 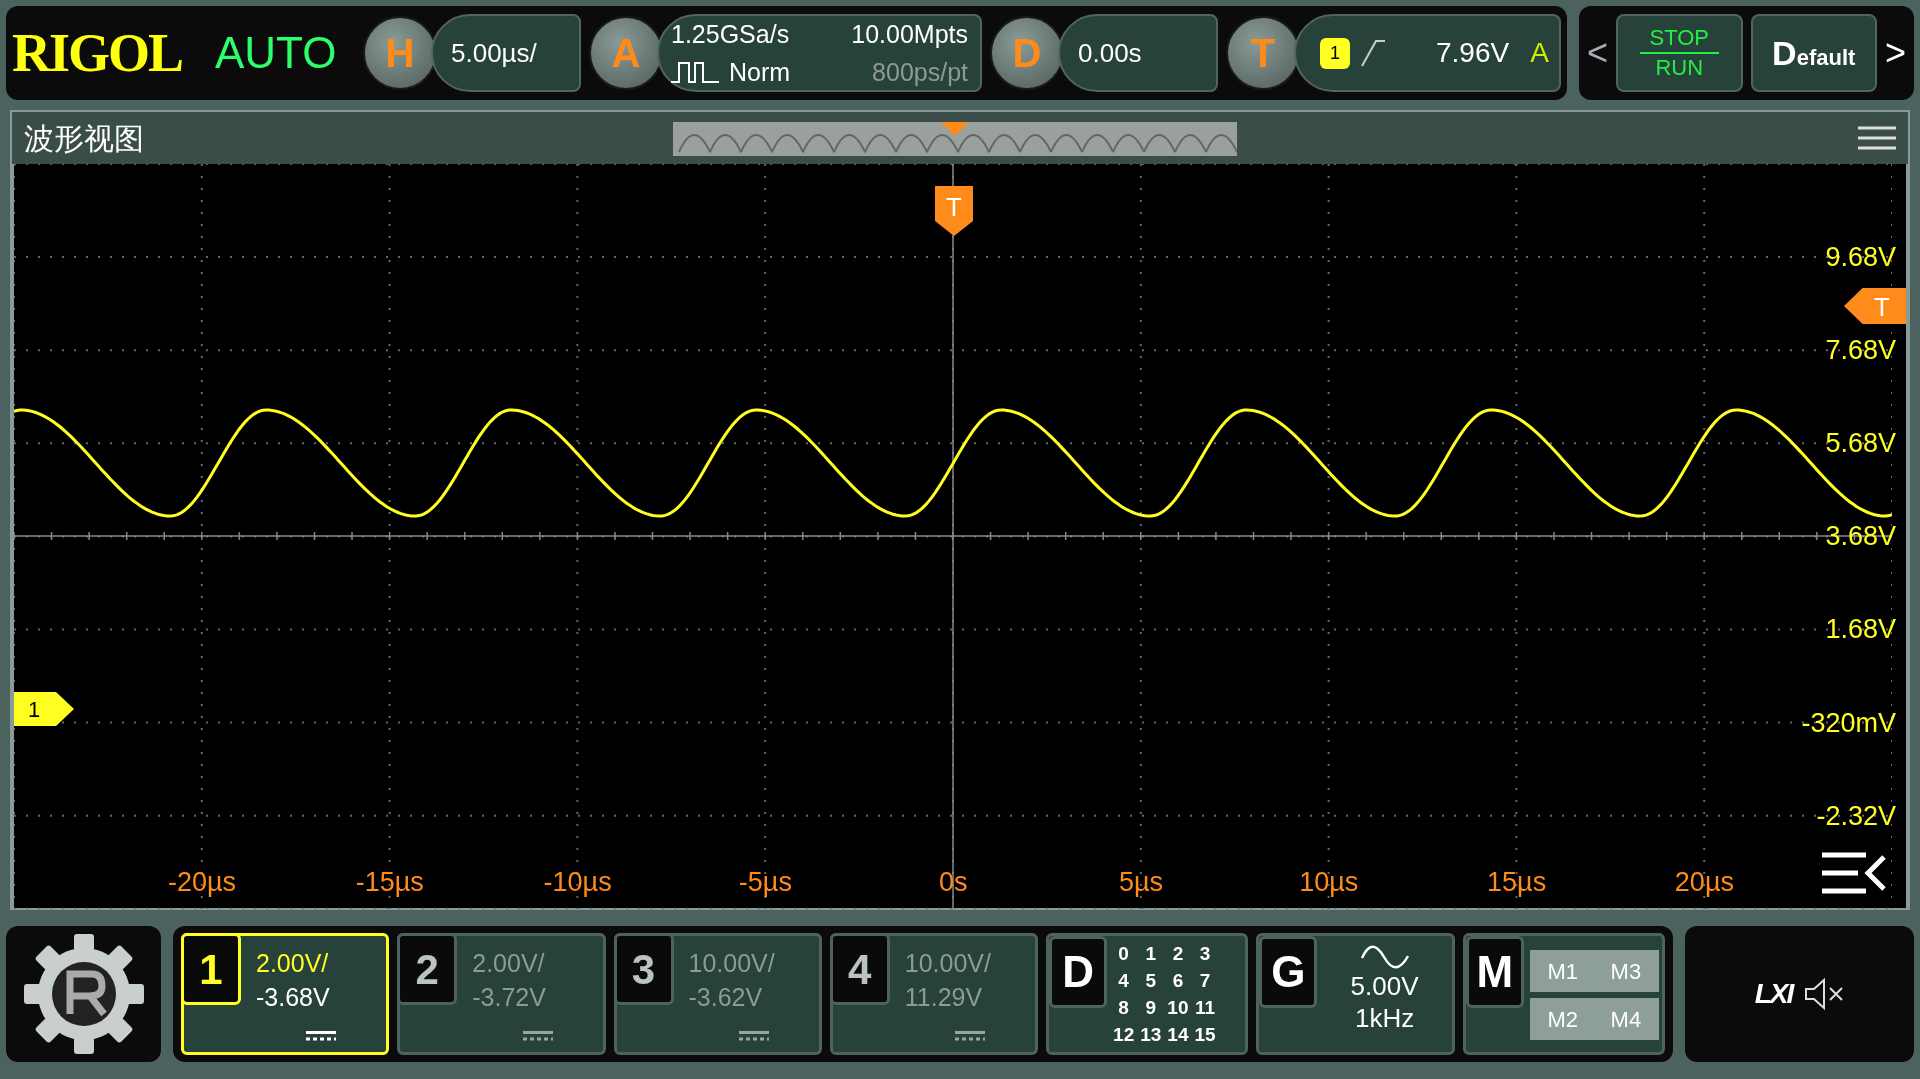 I want to click on time-resolution: 800ps/pt, so click(x=919, y=72).